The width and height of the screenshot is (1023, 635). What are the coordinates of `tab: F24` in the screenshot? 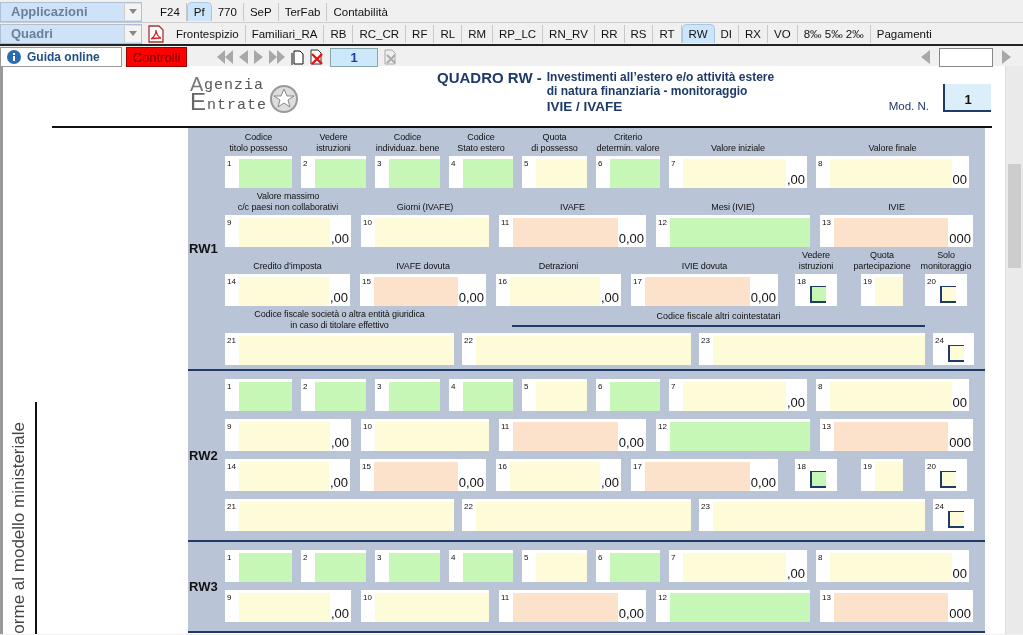 It's located at (170, 11).